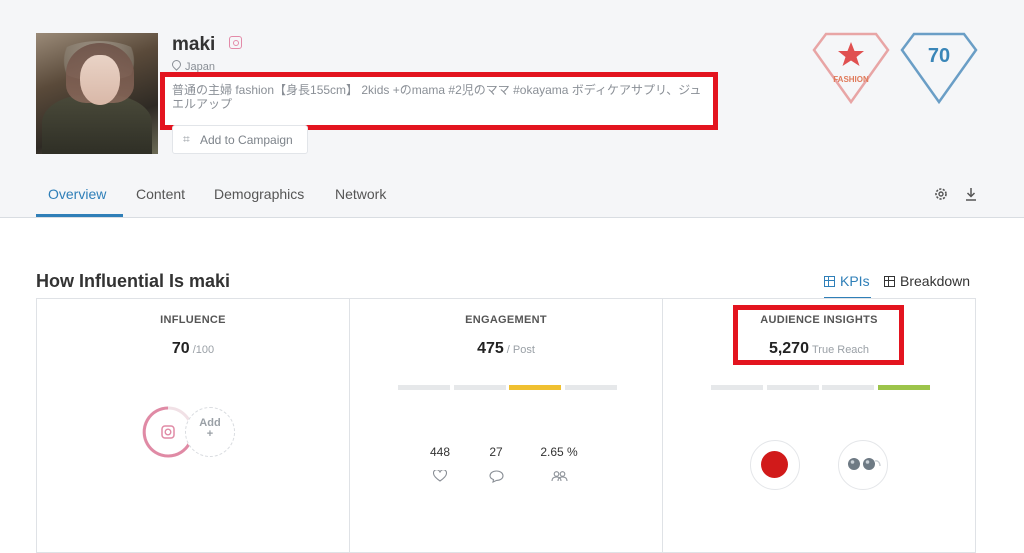 Image resolution: width=1024 pixels, height=553 pixels. Describe the element at coordinates (360, 194) in the screenshot. I see `tab-network: Network` at that location.